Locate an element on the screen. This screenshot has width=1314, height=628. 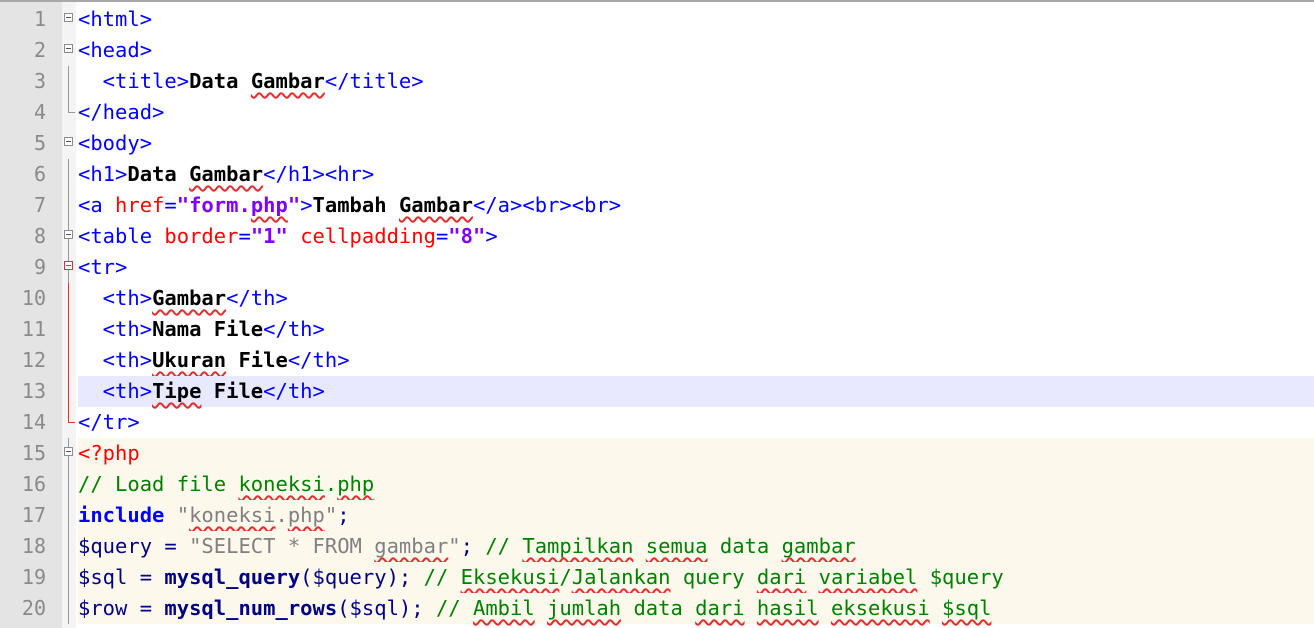
code-line: 4 </head> is located at coordinates (657, 112).